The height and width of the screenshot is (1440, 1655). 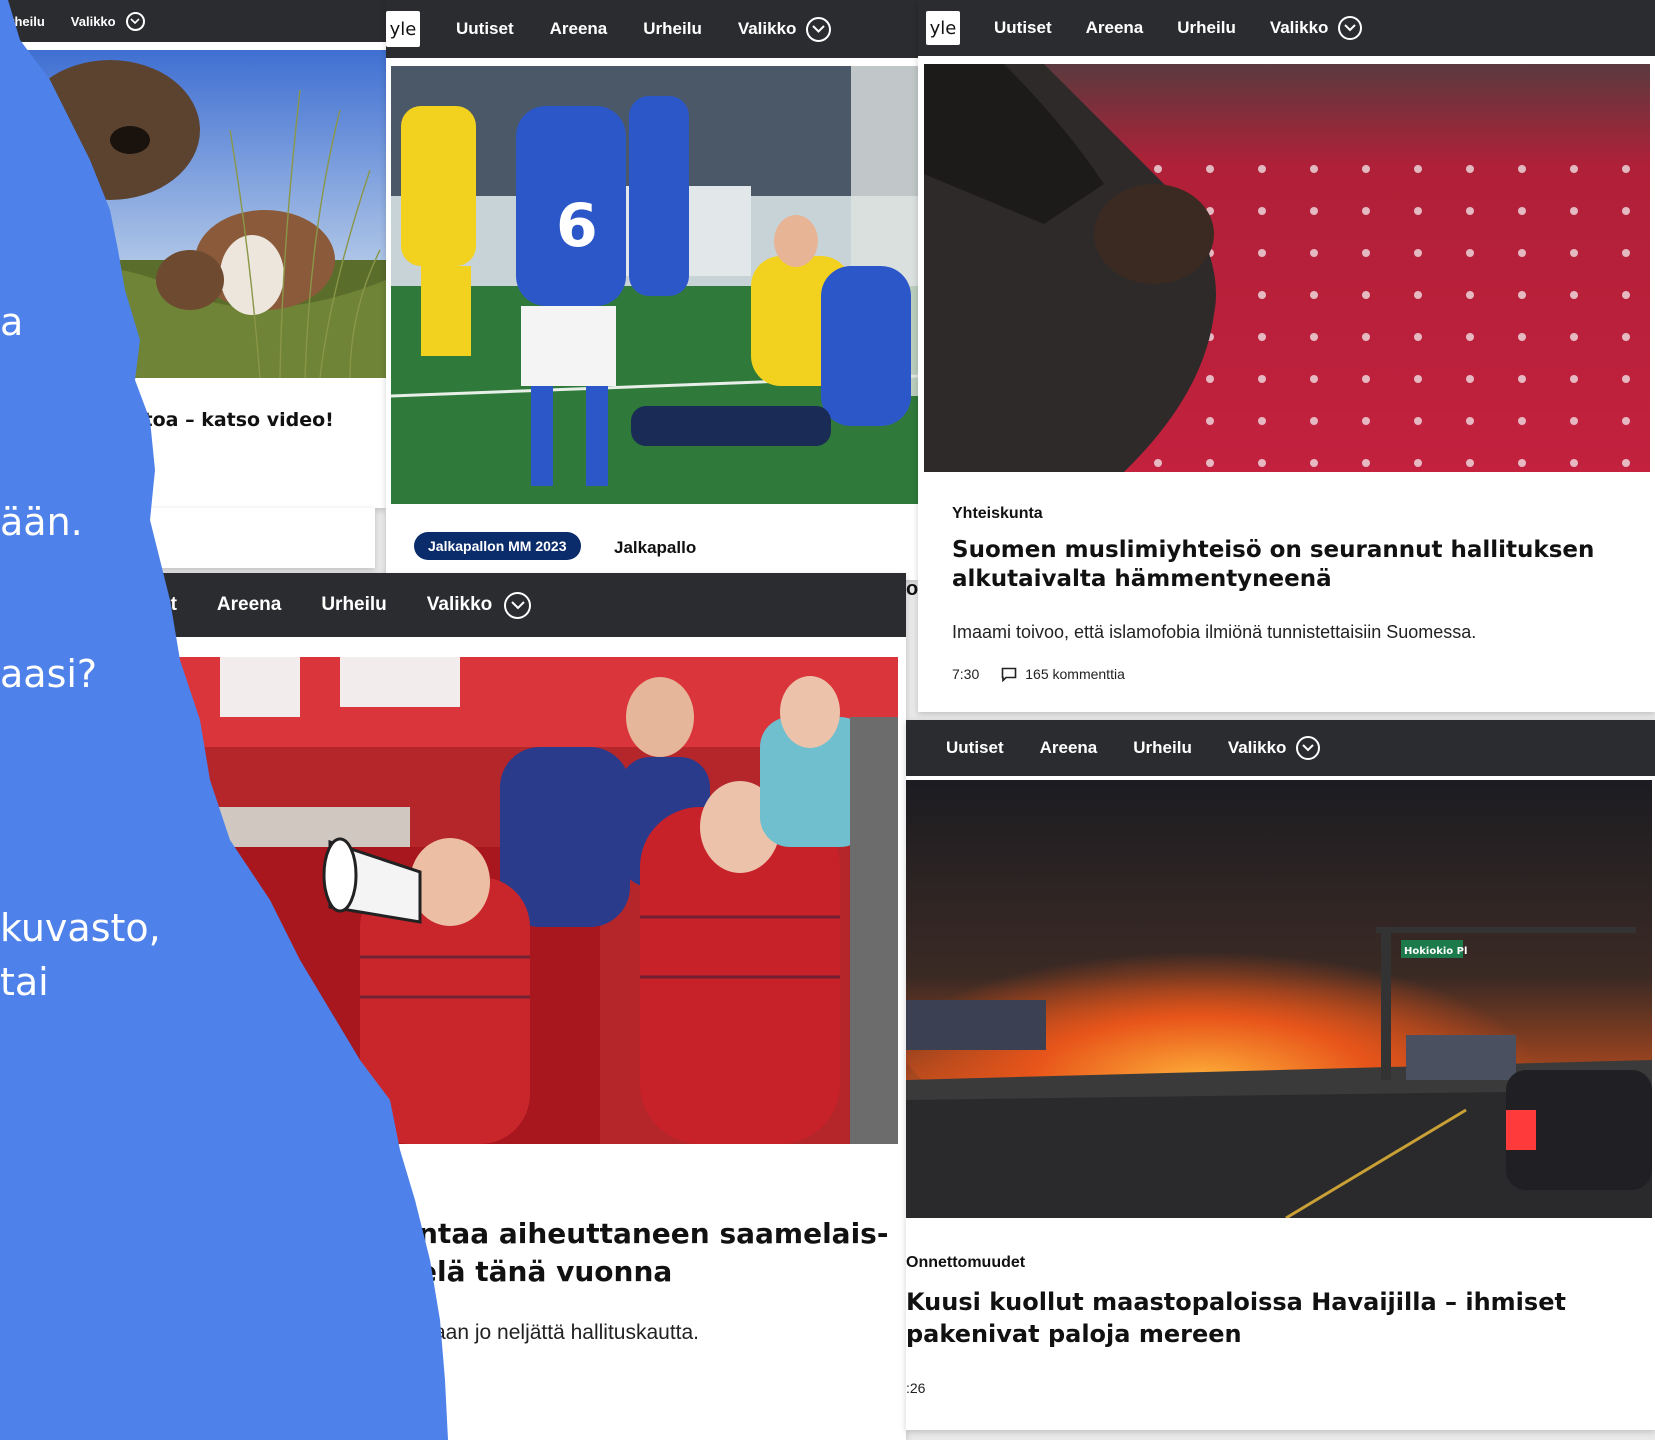 I want to click on article-image-fire: Hokiokio Pl, so click(x=1279, y=999).